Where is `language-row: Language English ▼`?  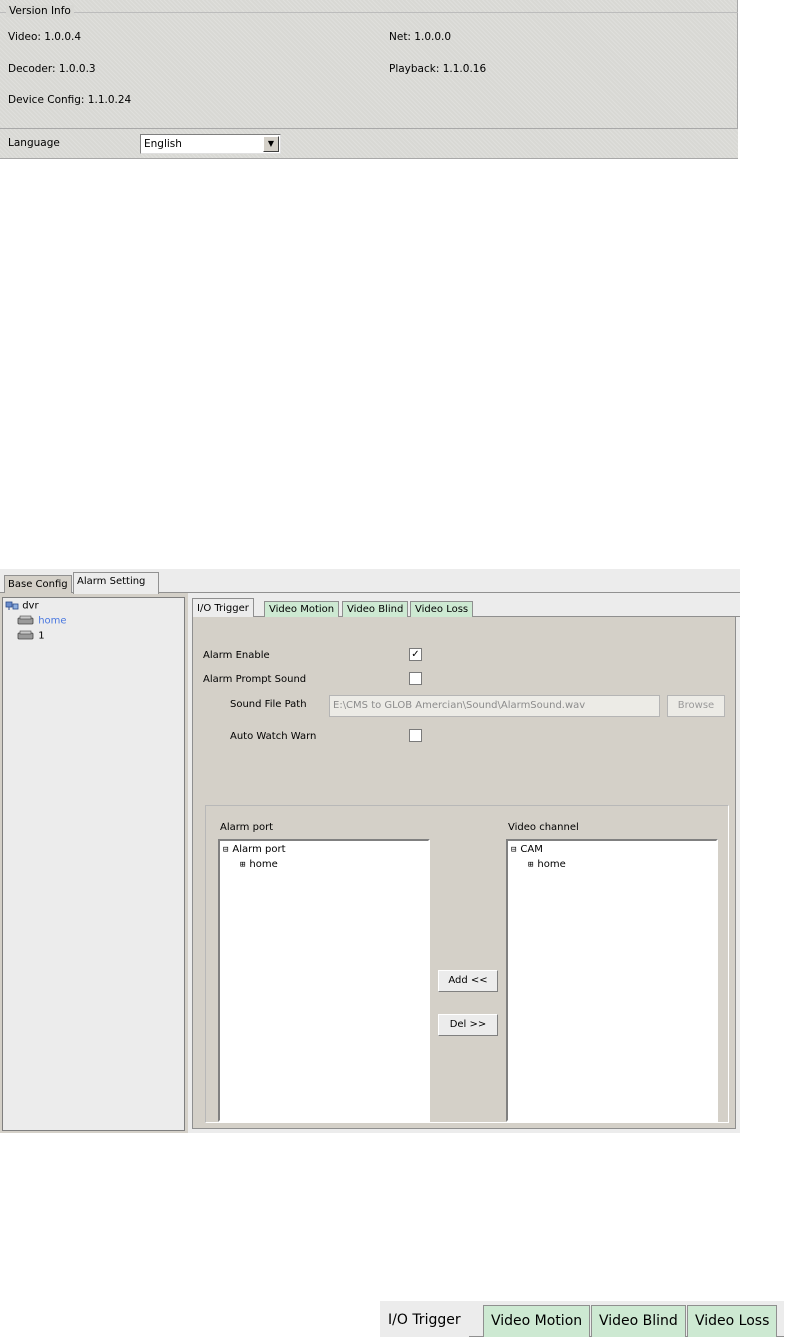 language-row: Language English ▼ is located at coordinates (369, 143).